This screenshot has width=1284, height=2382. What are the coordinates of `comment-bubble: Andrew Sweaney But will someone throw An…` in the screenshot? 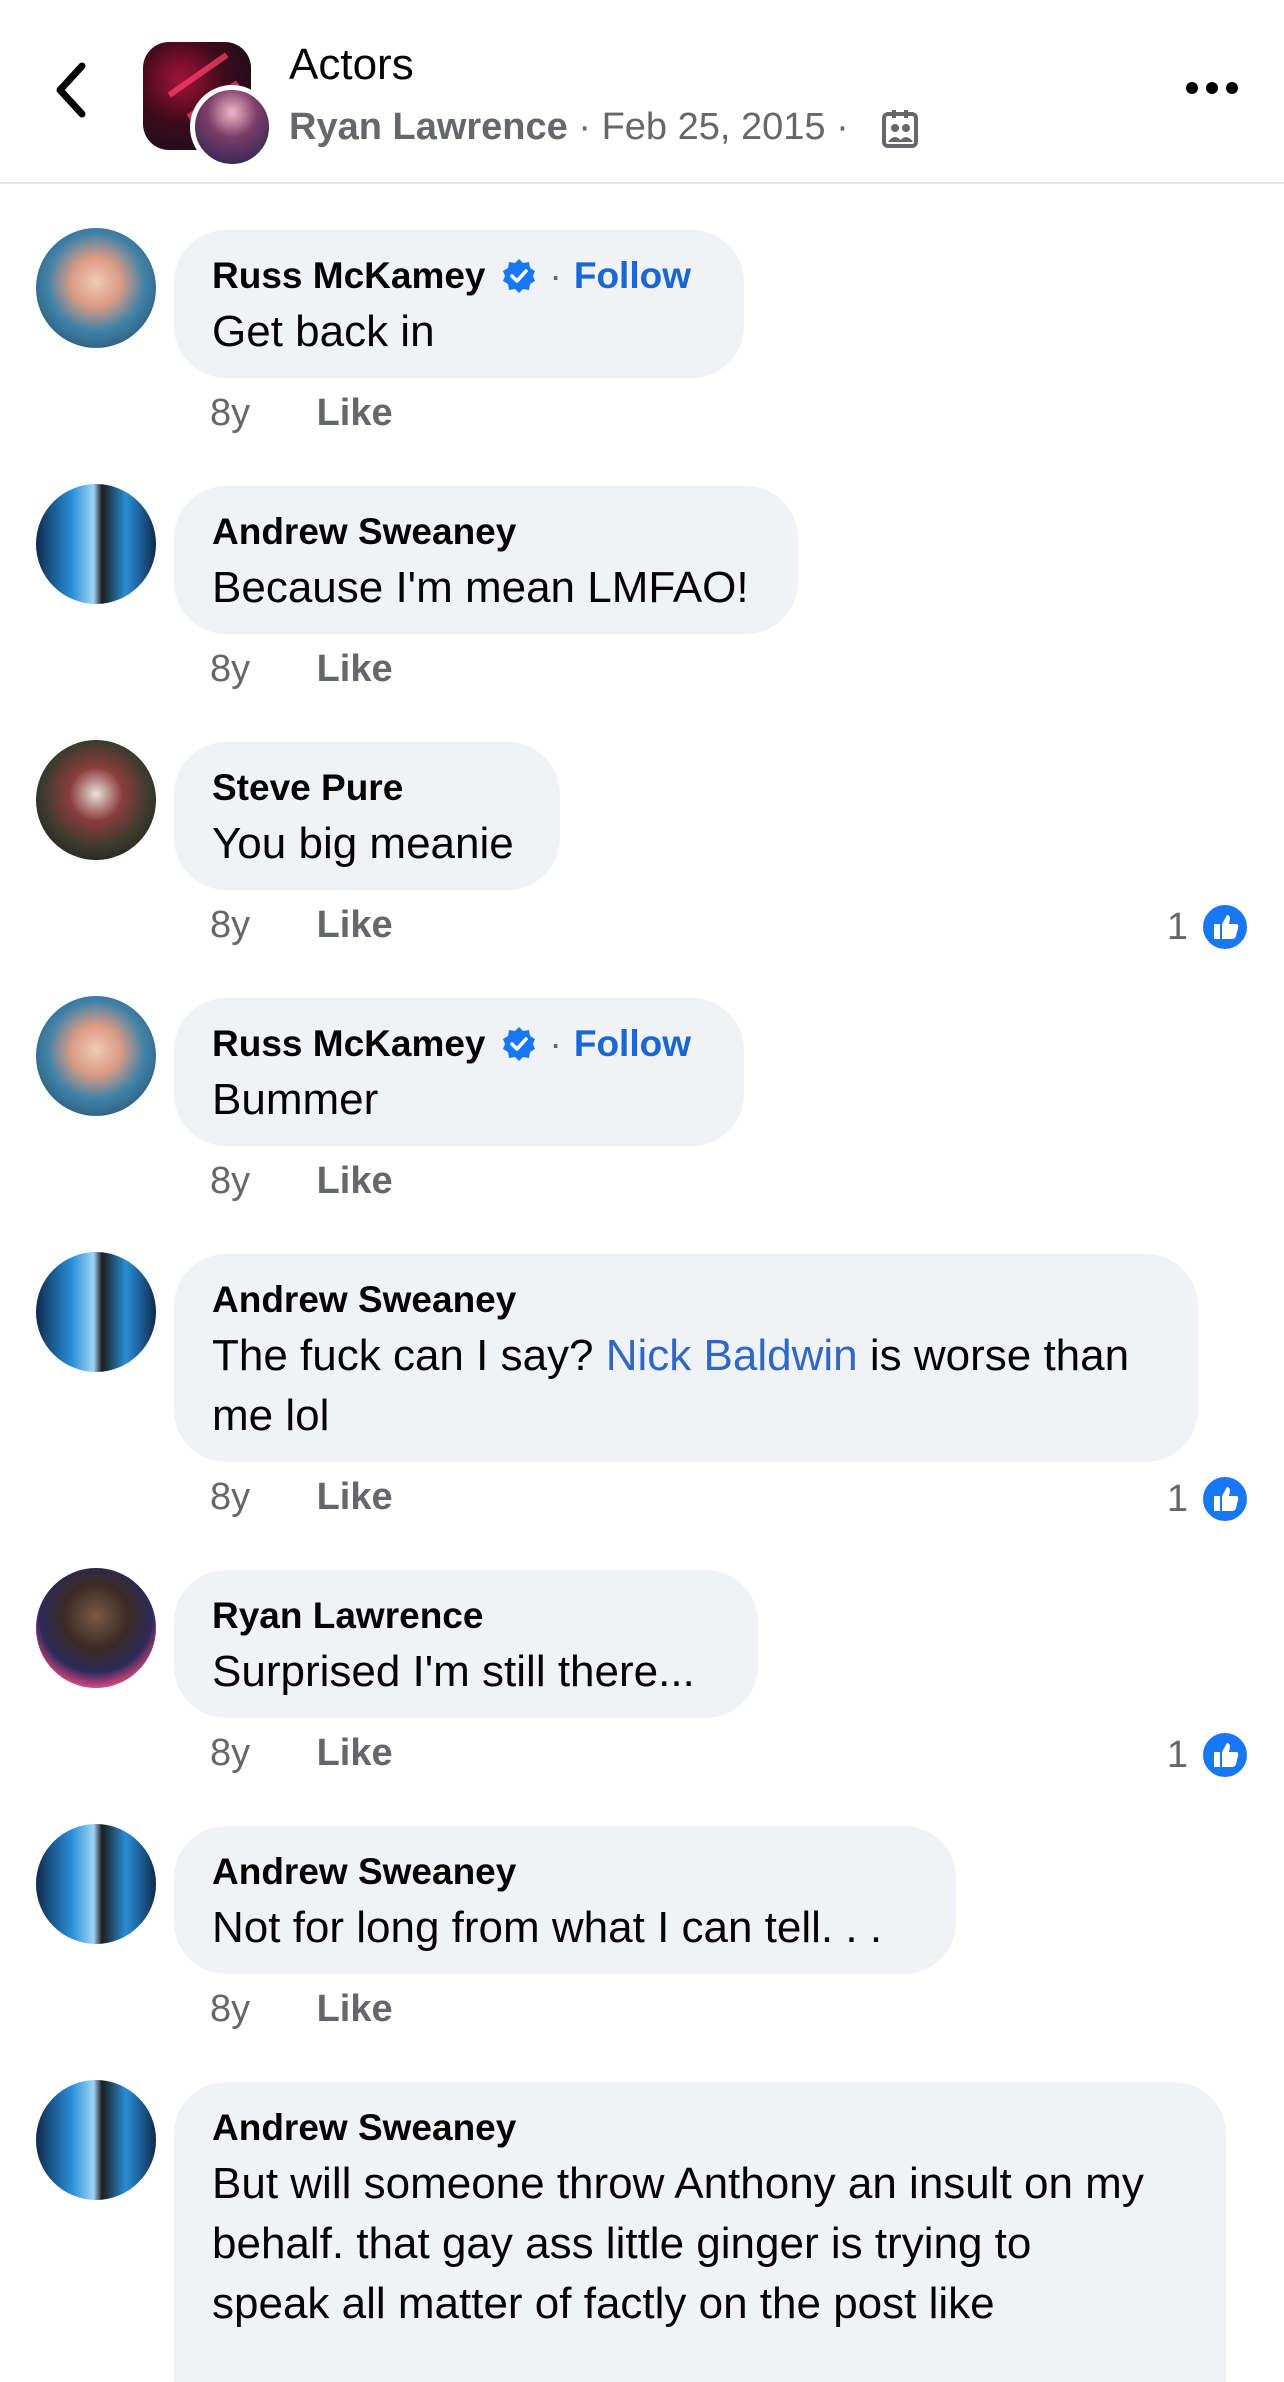 It's located at (700, 2232).